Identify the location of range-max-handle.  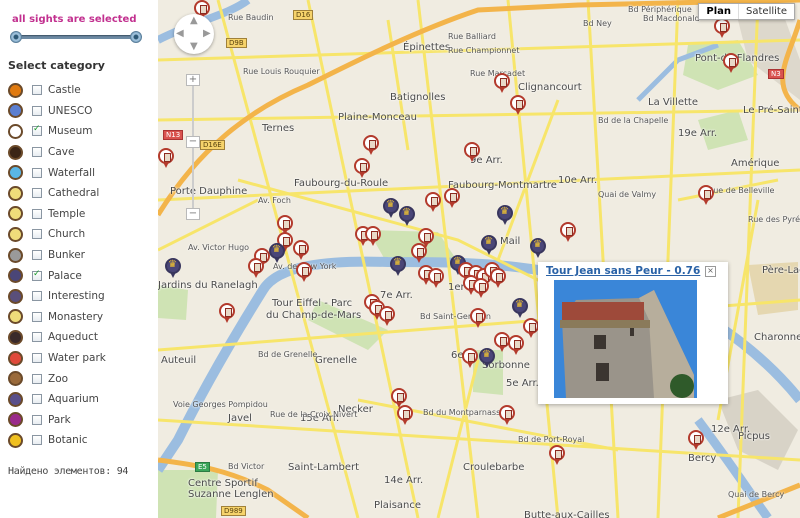
(136, 37).